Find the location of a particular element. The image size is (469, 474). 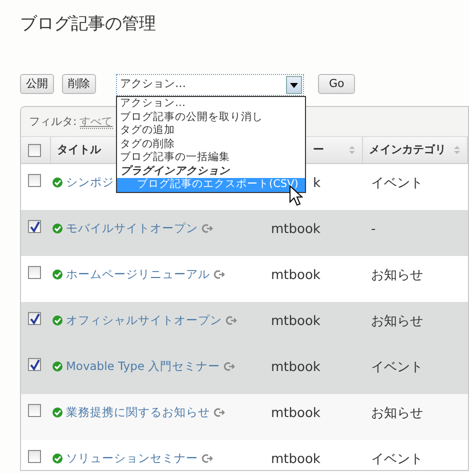

go-button: Go is located at coordinates (337, 84).